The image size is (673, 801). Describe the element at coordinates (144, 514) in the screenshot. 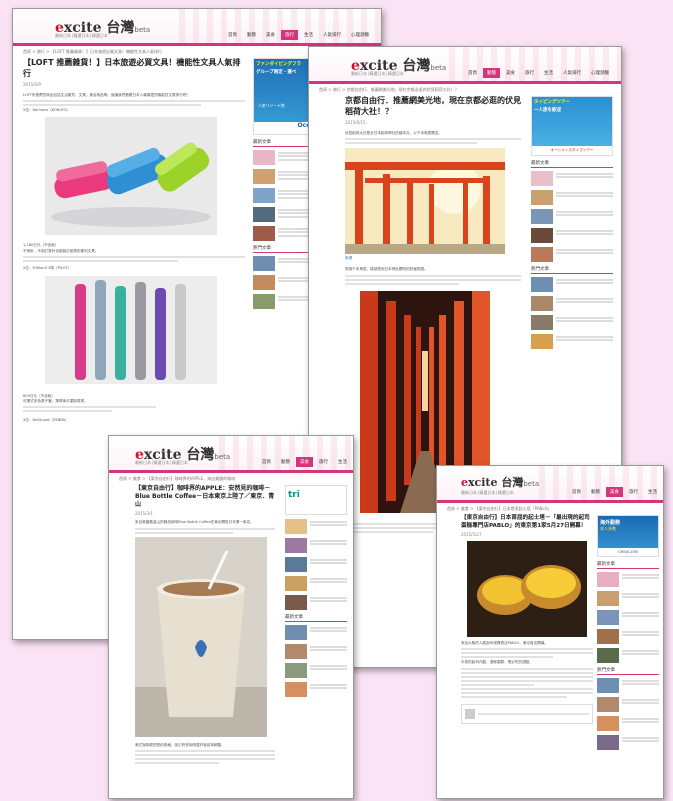

I see `article-date: 2015/3/1` at that location.